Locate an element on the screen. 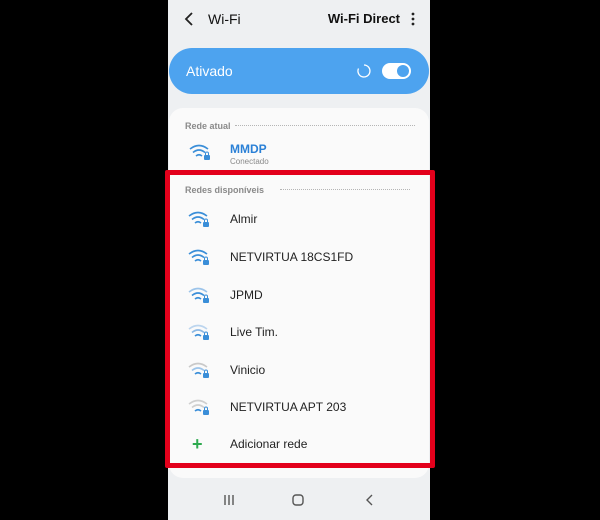  plus-icon: + is located at coordinates (197, 444).